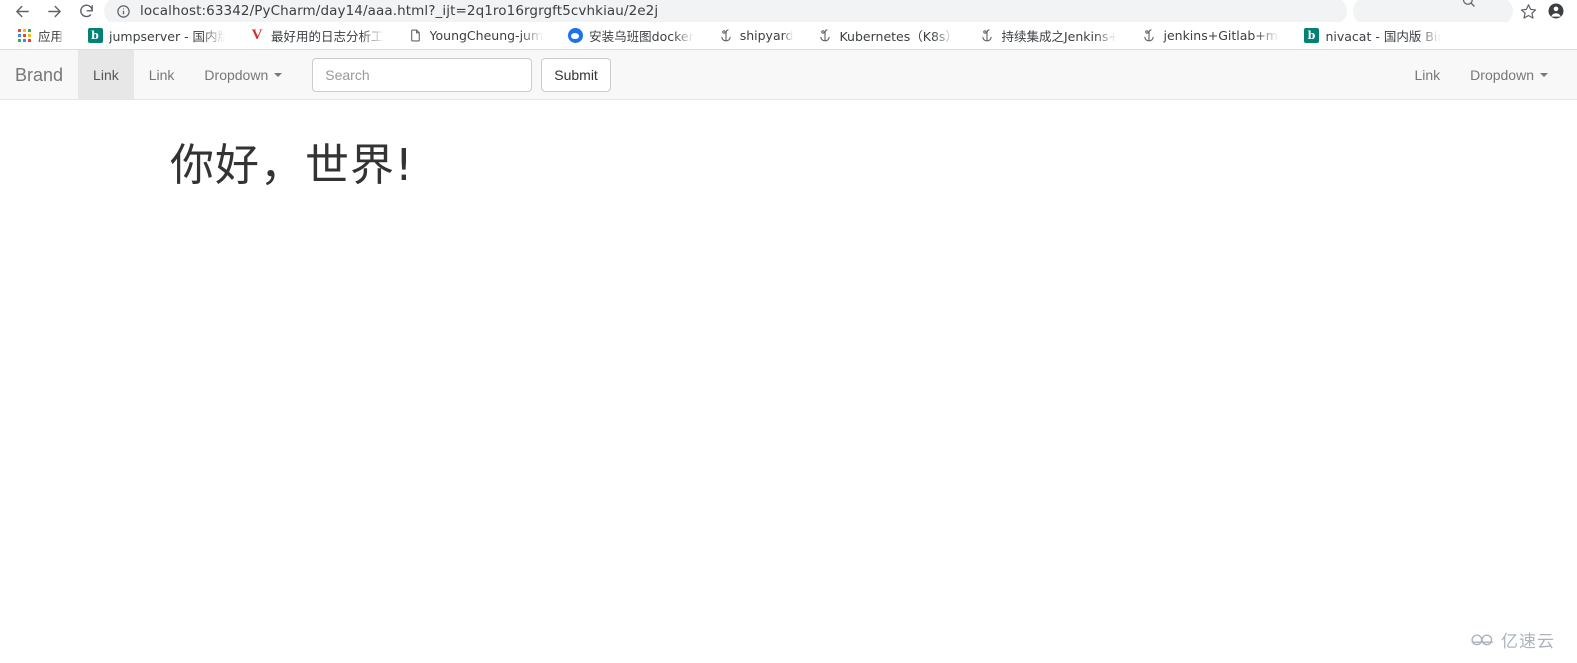  Describe the element at coordinates (24, 36) in the screenshot. I see `apps-grid-icon` at that location.